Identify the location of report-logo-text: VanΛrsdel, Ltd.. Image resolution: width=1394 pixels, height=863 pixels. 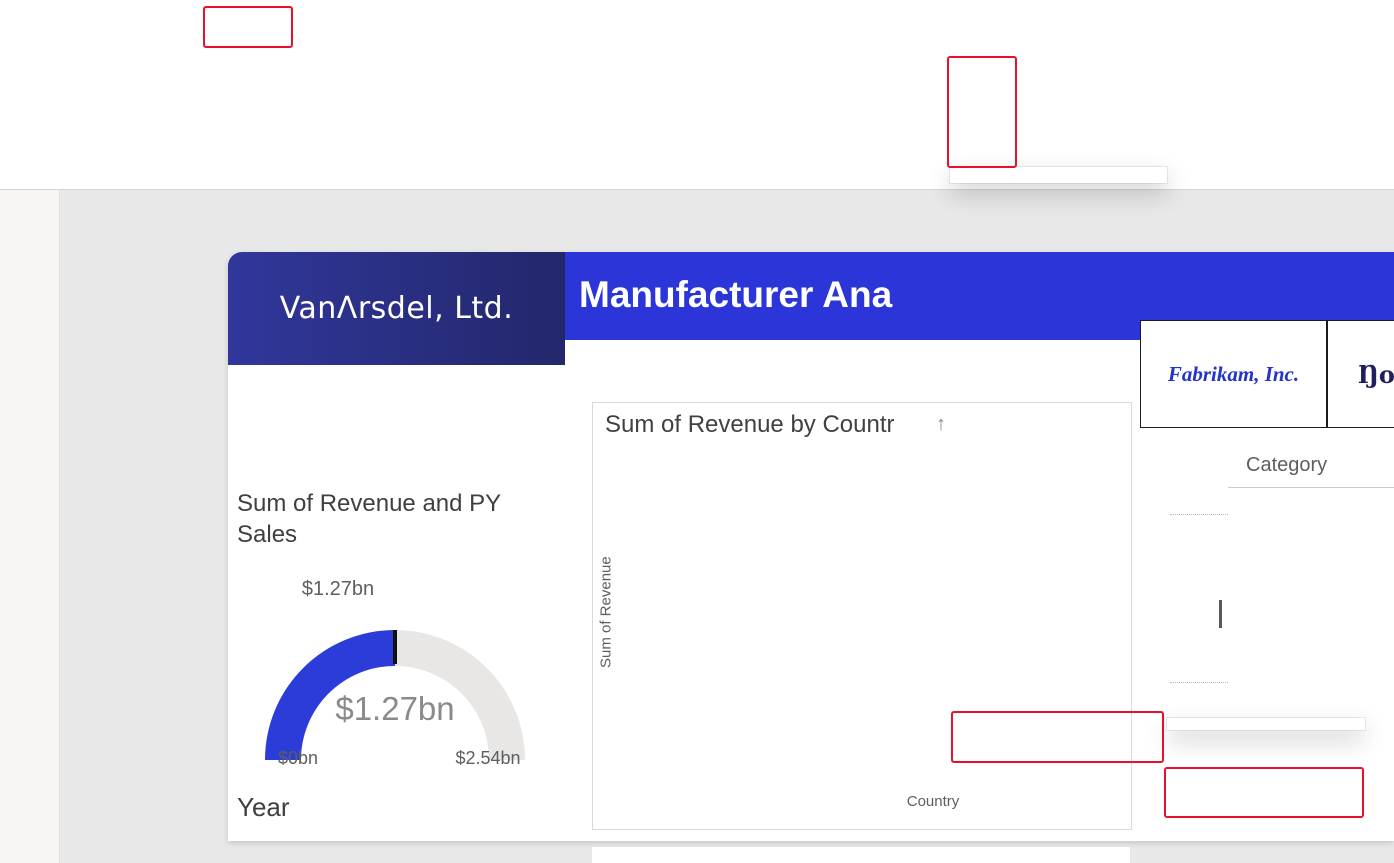
(396, 308).